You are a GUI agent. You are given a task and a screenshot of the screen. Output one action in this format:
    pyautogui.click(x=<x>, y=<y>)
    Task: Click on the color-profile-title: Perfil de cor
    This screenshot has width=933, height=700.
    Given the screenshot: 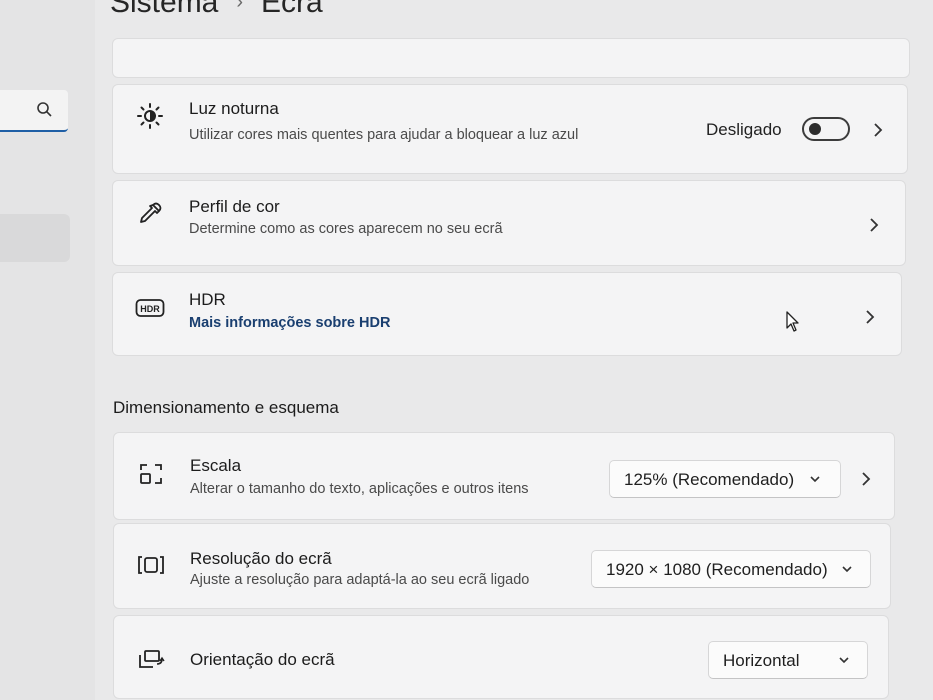 What is the action you would take?
    pyautogui.click(x=234, y=206)
    